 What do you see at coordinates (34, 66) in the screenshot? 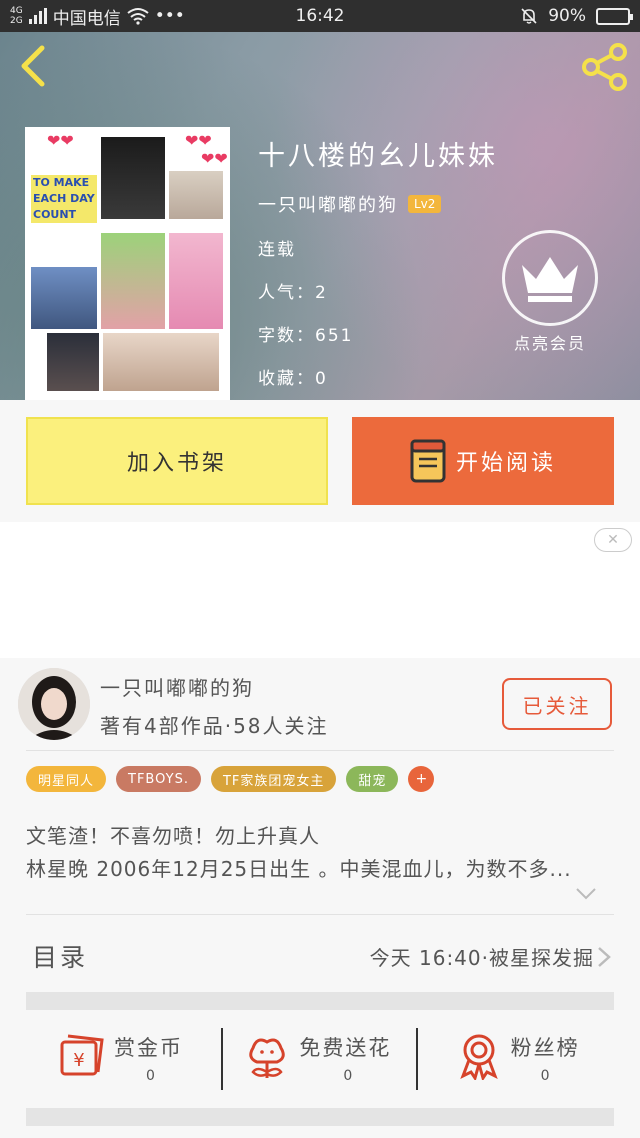
I see `back-arrow-icon` at bounding box center [34, 66].